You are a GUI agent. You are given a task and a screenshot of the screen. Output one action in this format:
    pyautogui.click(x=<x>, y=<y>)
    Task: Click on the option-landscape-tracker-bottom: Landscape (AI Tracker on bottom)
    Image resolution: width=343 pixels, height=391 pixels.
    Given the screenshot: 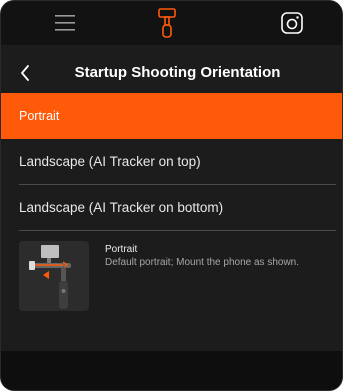 What is the action you would take?
    pyautogui.click(x=171, y=208)
    